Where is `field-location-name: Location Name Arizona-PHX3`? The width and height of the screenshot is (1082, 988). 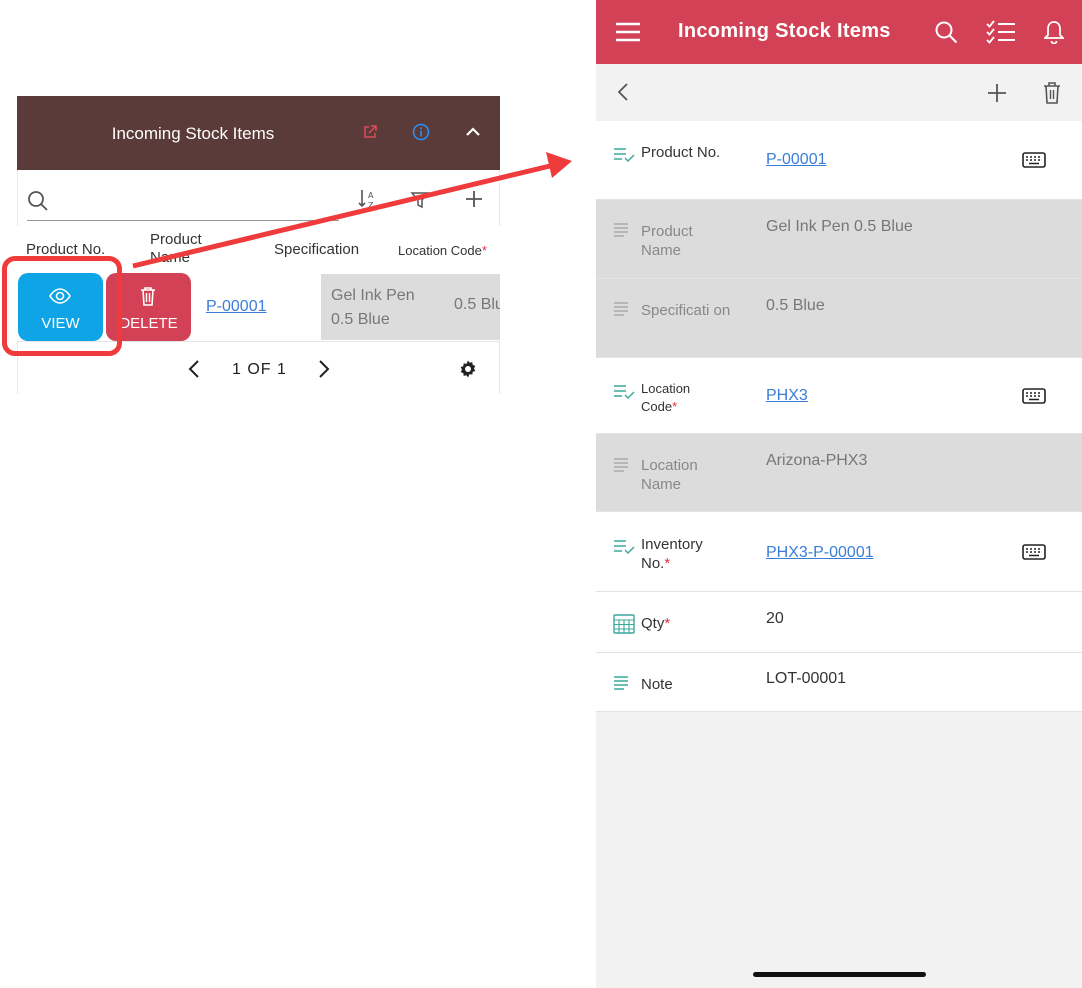
field-location-name: Location Name Arizona-PHX3 is located at coordinates (839, 473).